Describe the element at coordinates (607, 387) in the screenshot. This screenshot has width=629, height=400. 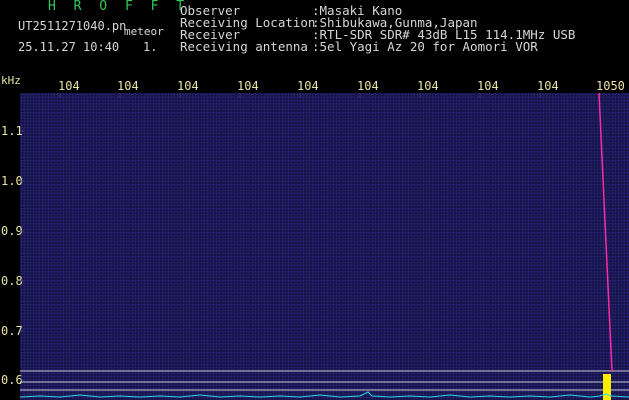
I see `peak-marker` at that location.